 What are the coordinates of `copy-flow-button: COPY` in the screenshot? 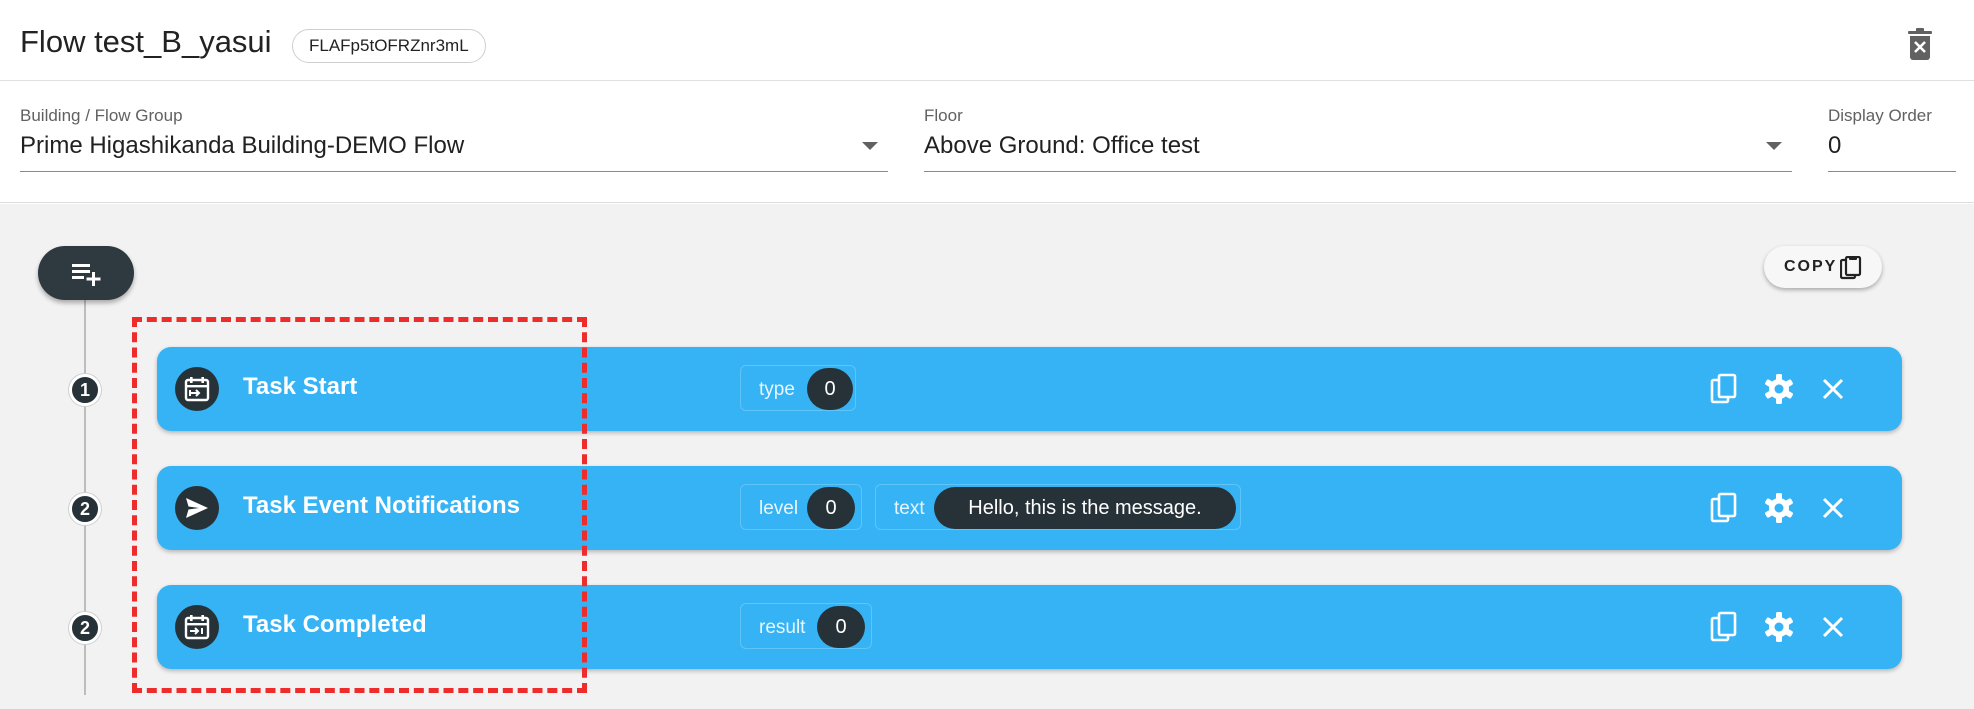 It's located at (1823, 267).